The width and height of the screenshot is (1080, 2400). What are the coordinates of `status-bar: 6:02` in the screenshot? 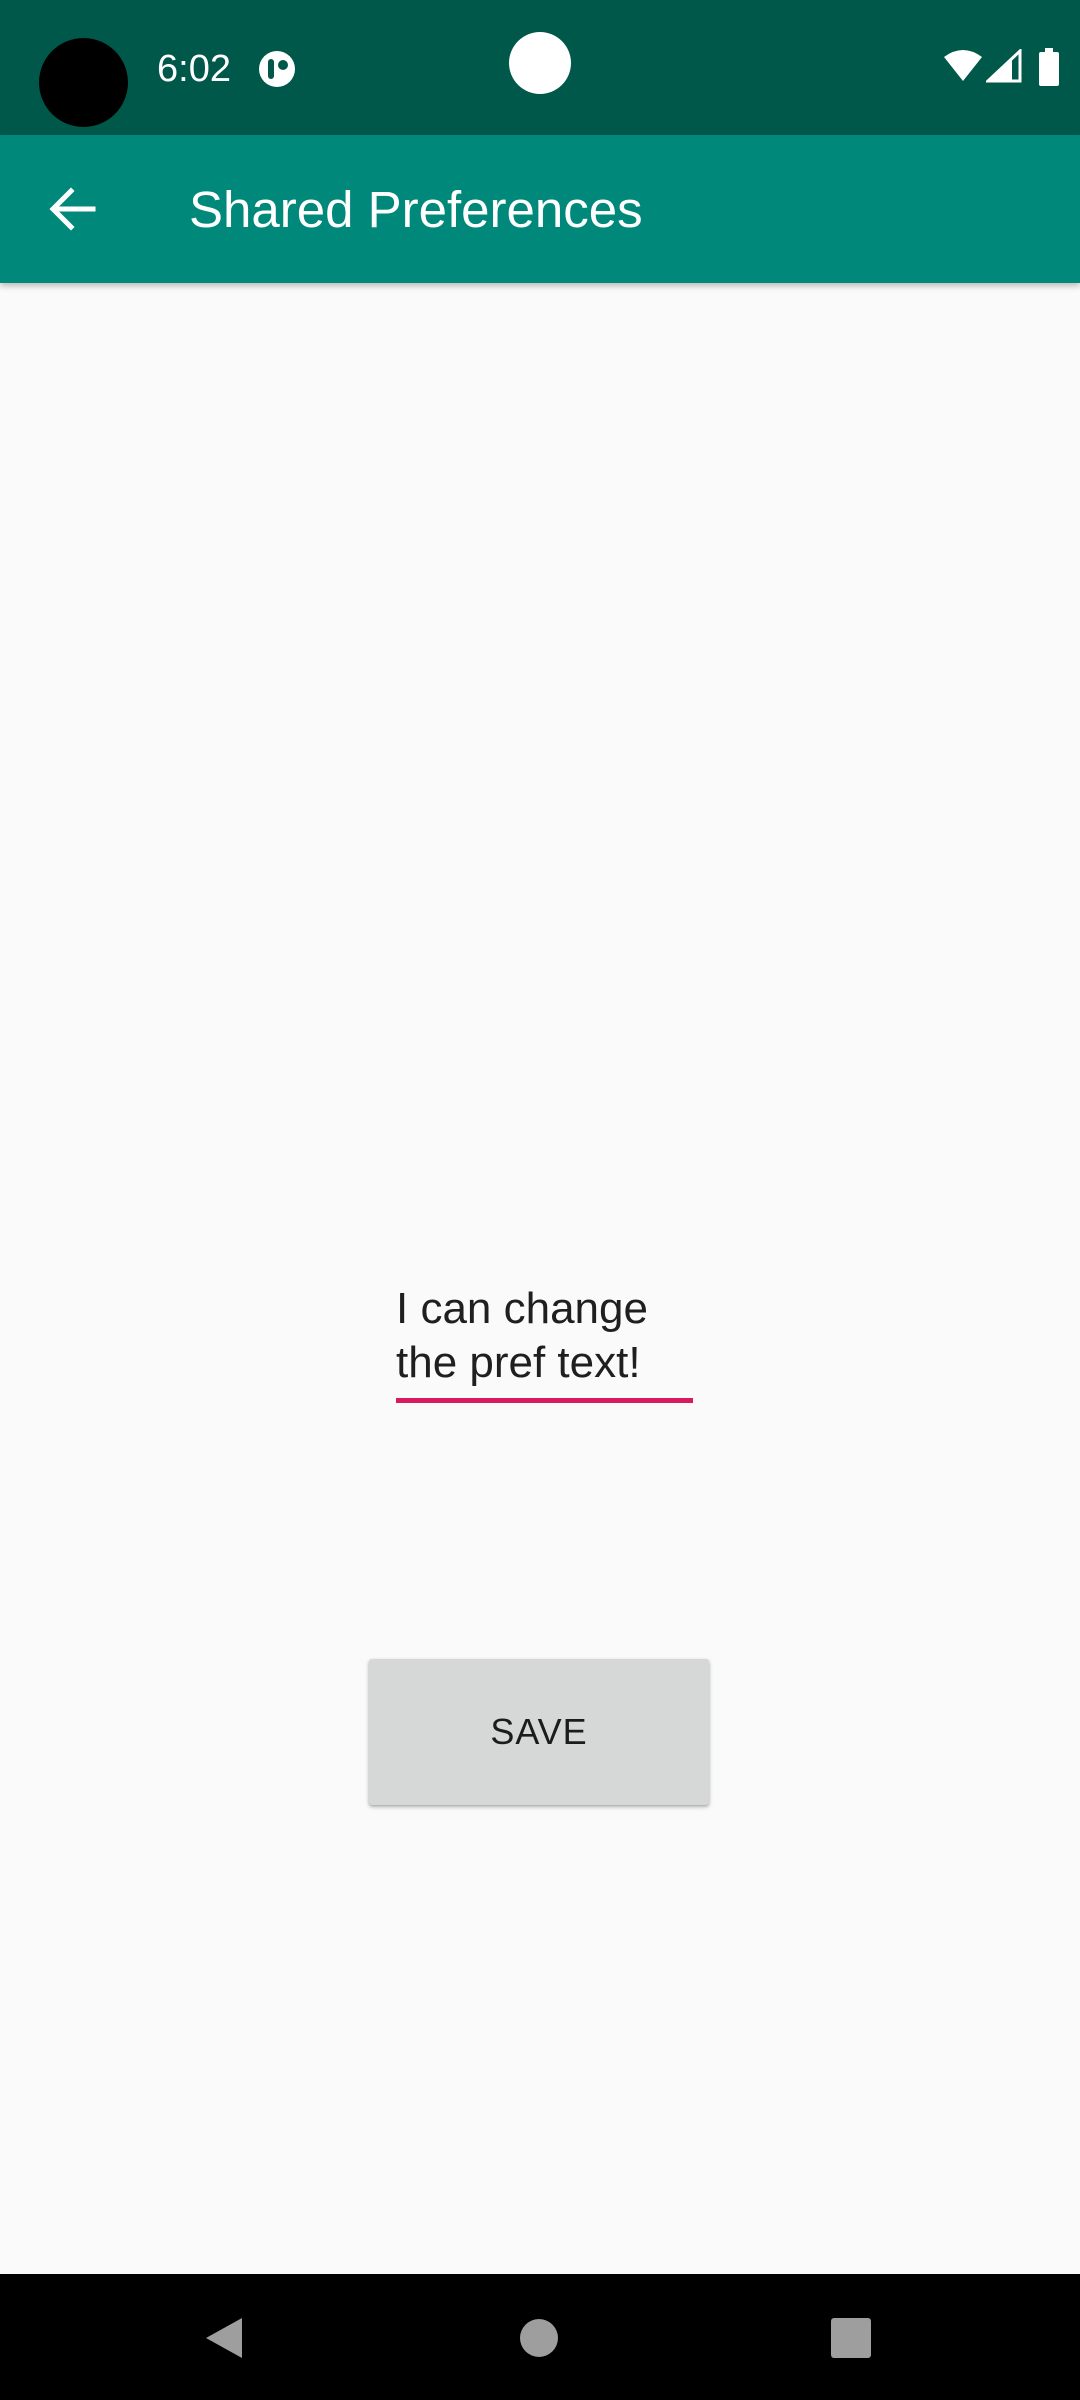 It's located at (540, 67).